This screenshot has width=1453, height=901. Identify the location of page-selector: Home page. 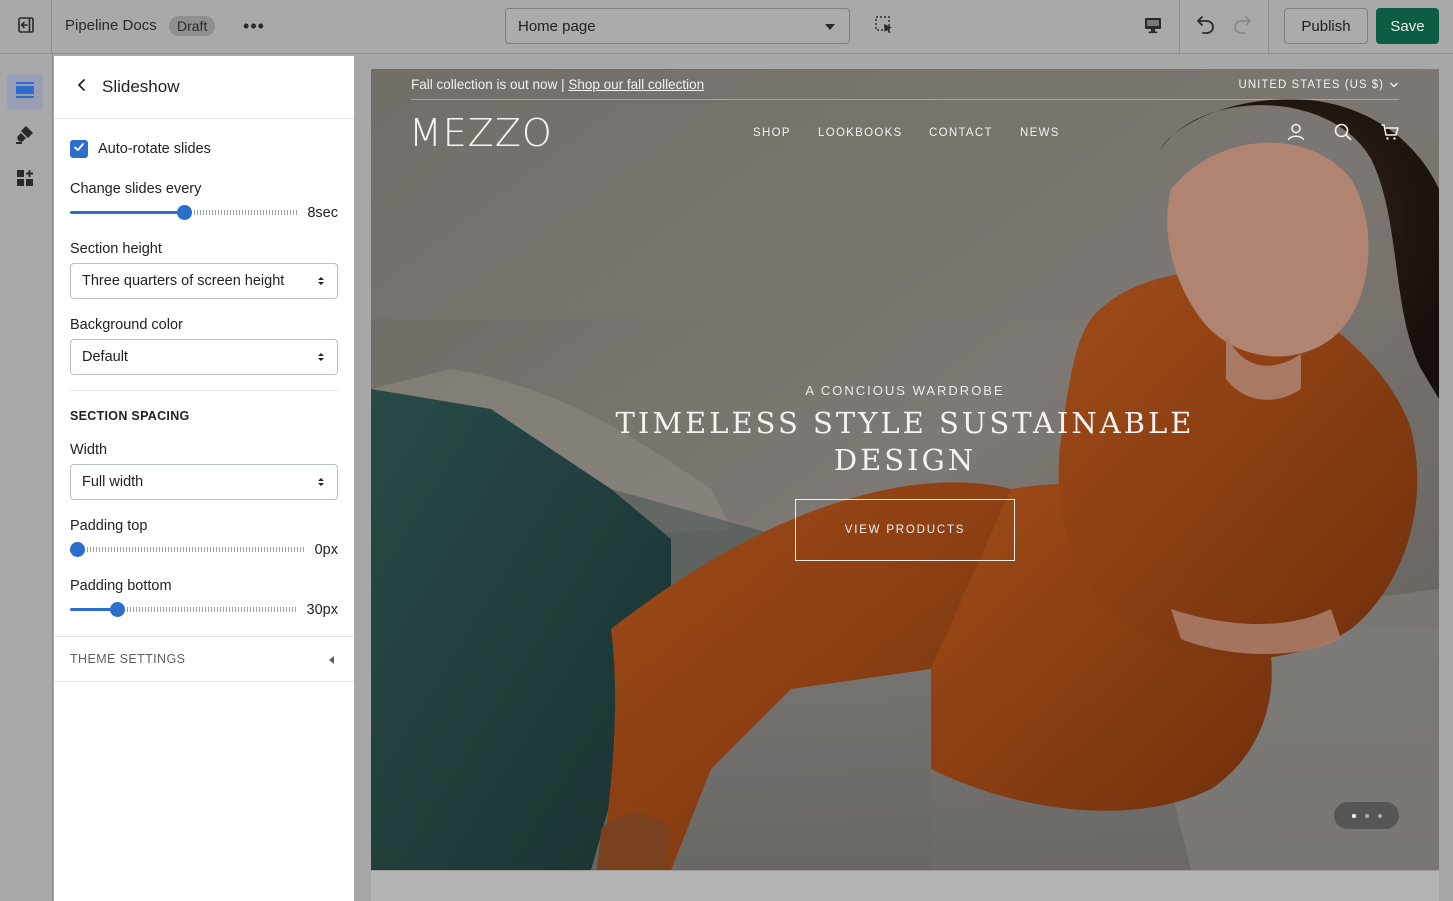
(677, 26).